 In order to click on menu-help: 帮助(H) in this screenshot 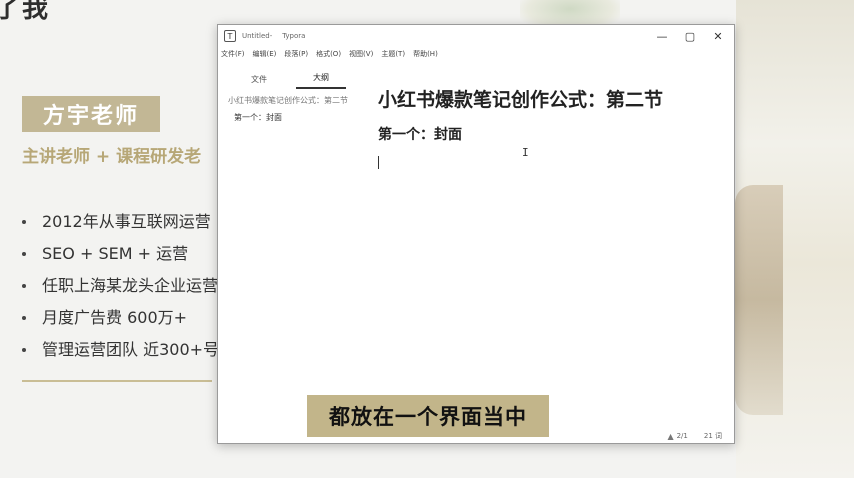, I will do `click(425, 54)`.